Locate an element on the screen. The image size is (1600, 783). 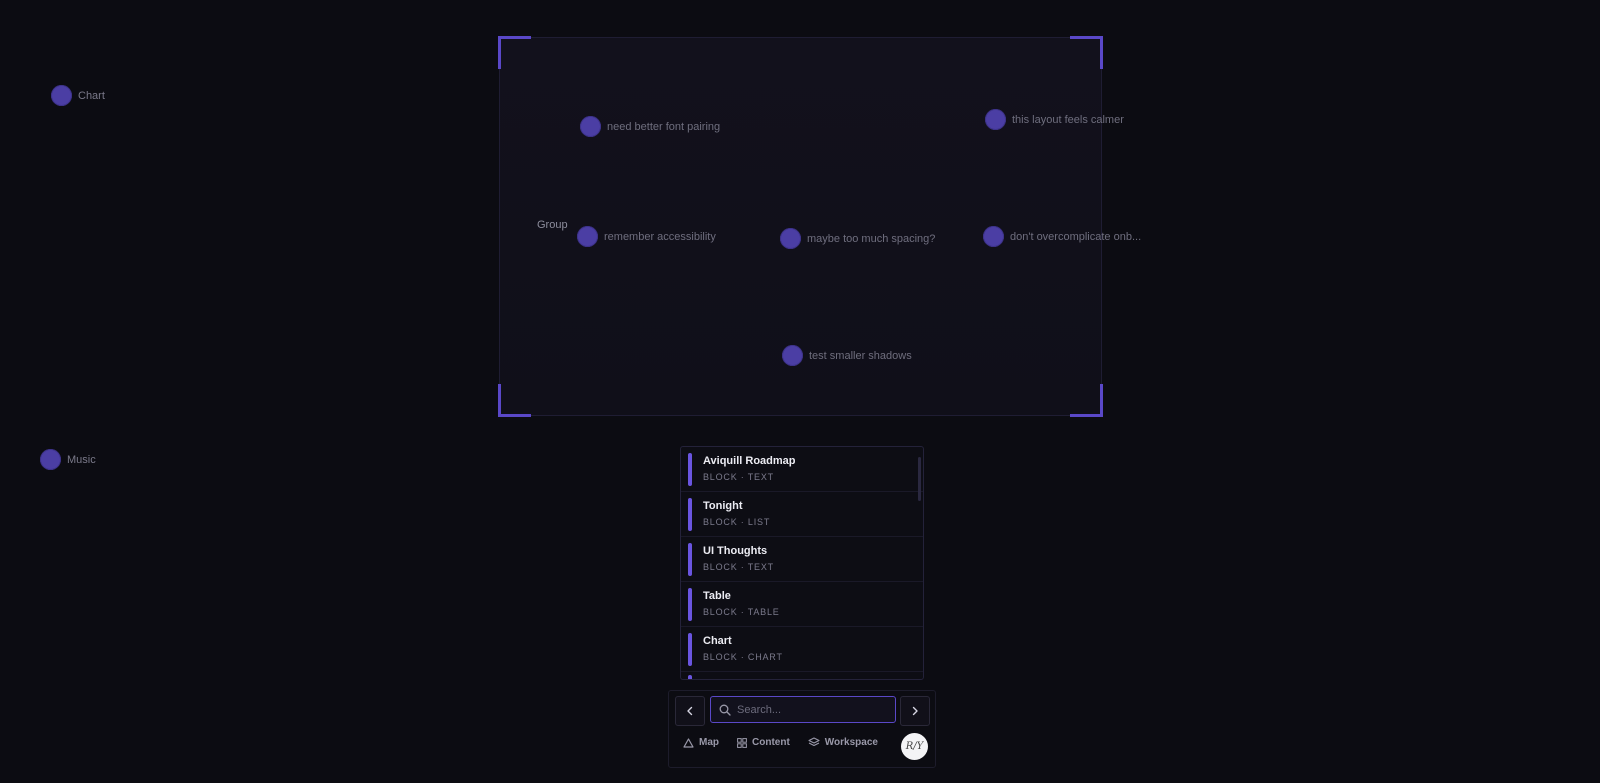
node-label: this layout feels calmer is located at coordinates (1068, 119).